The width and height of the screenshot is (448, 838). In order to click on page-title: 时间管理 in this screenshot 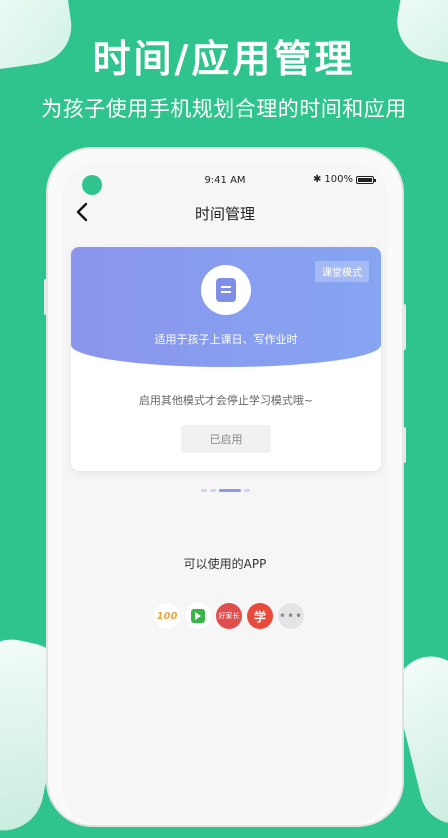, I will do `click(224, 214)`.